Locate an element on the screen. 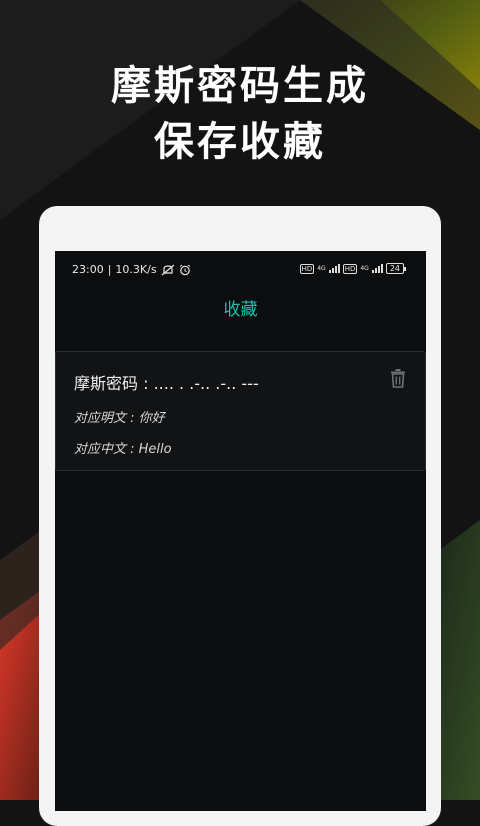  status-bar: 23:00 | 10.3K/s HD 4G HD 4G 24 is located at coordinates (240, 270).